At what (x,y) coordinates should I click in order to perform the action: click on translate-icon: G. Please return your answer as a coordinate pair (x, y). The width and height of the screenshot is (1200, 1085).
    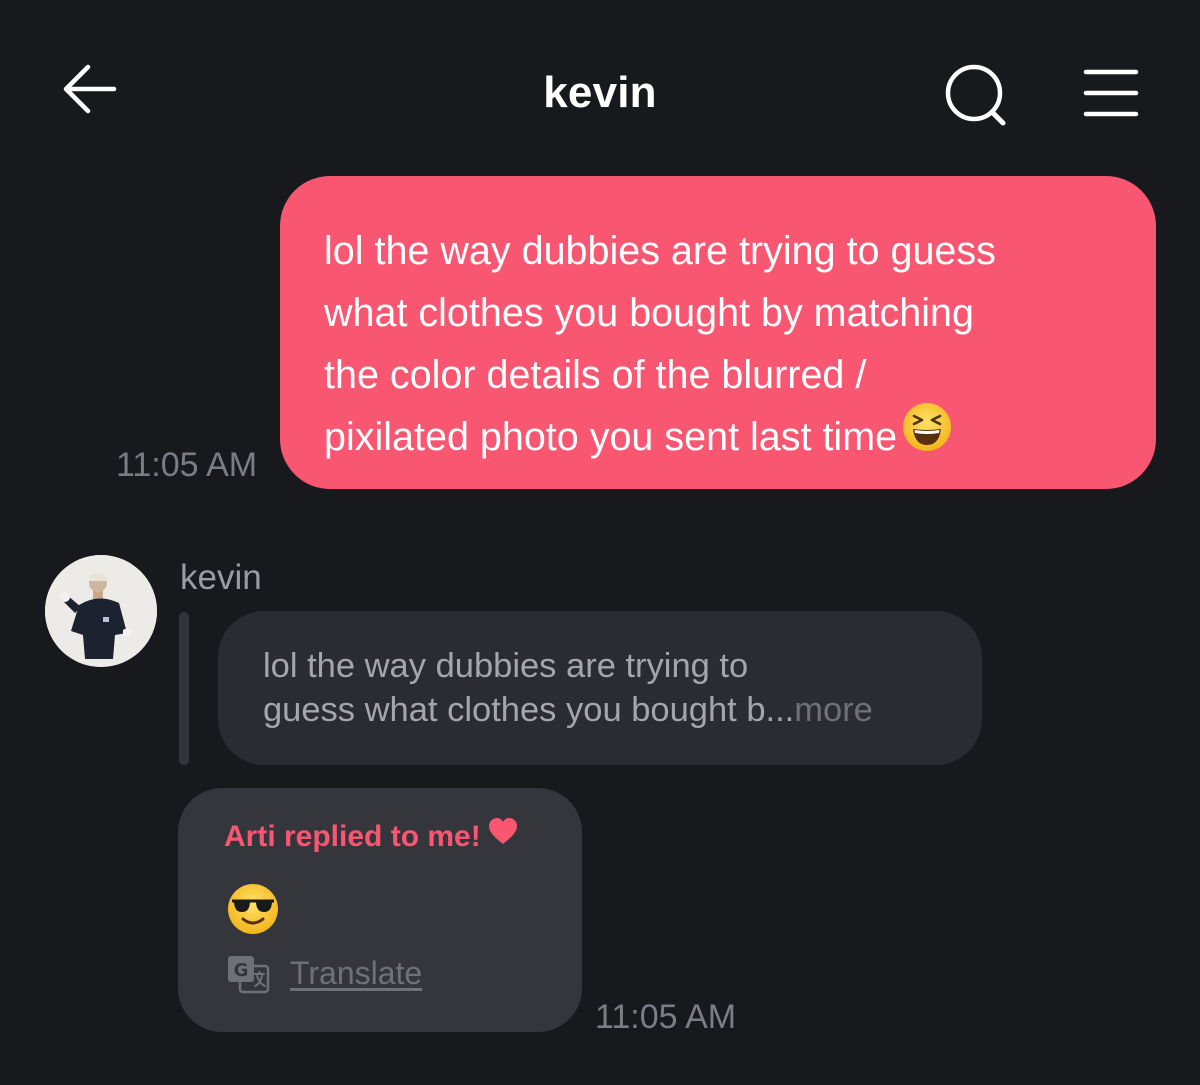
    Looking at the image, I should click on (248, 974).